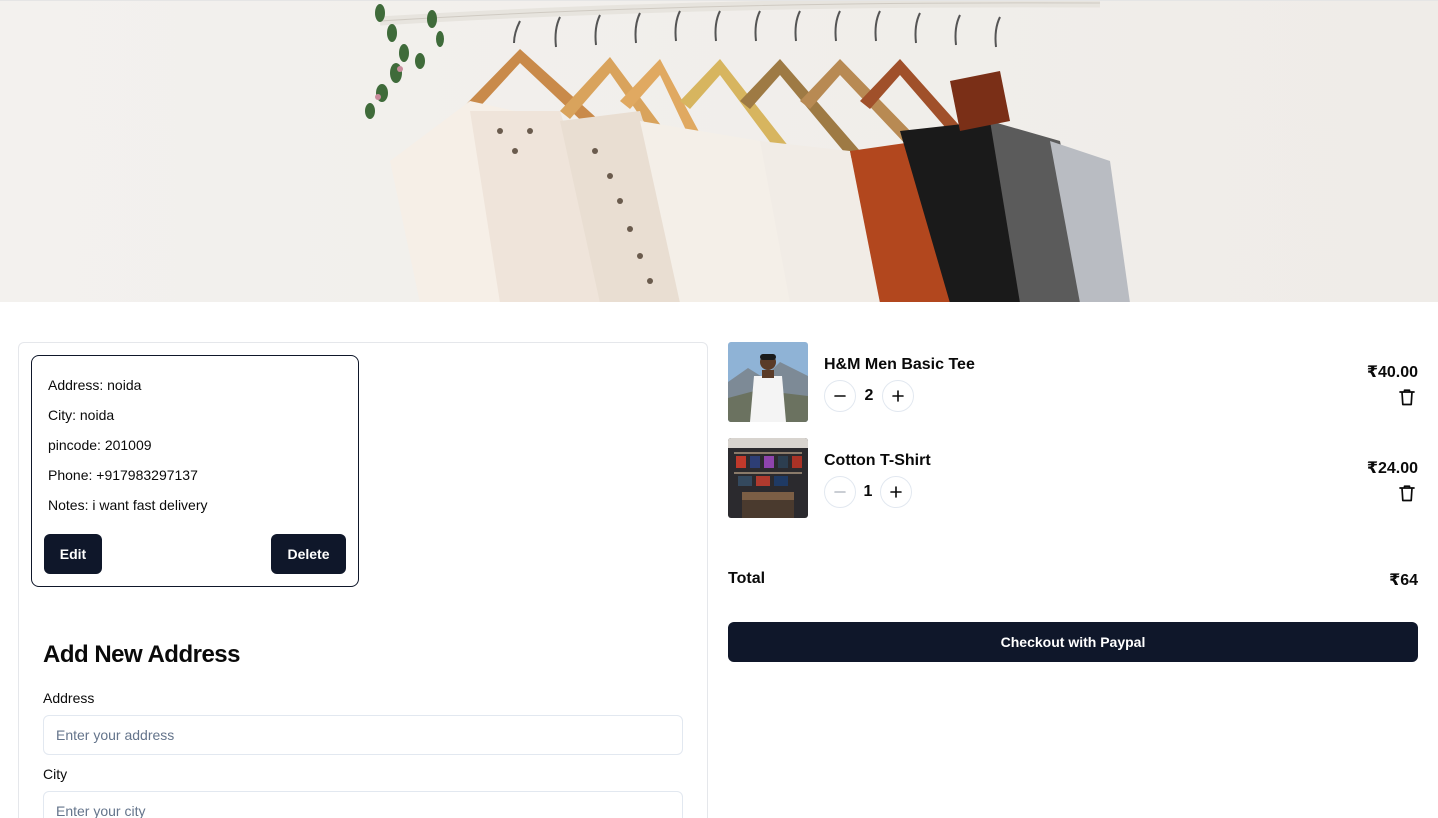  What do you see at coordinates (81, 415) in the screenshot?
I see `city-line: City: noida` at bounding box center [81, 415].